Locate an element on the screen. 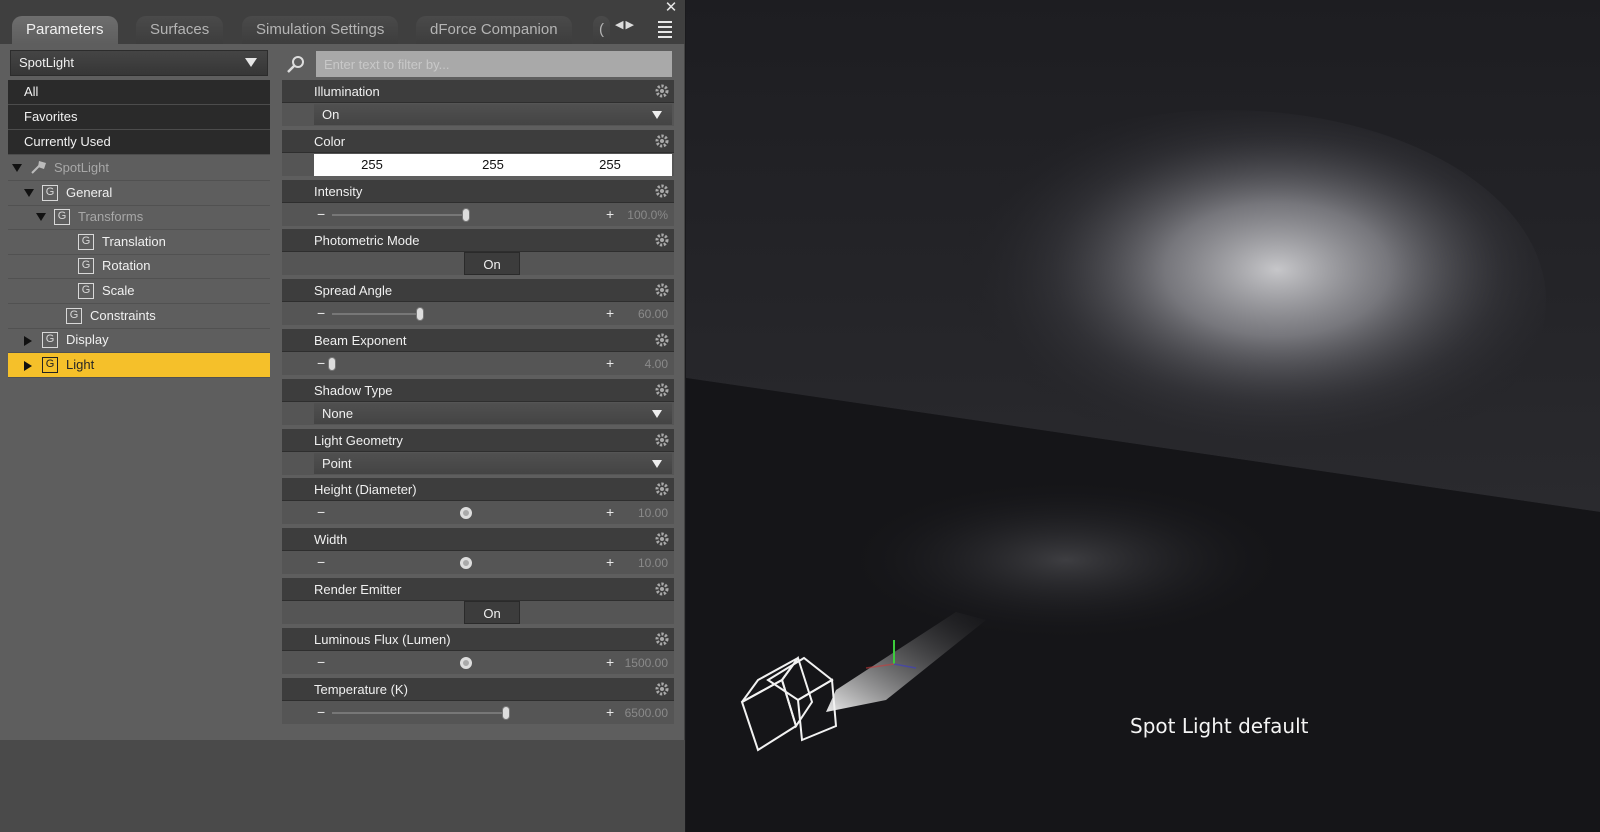  tab-overflow: ( is located at coordinates (601, 30).